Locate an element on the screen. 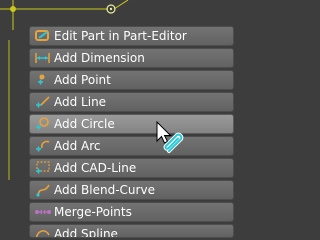 Image resolution: width=320 pixels, height=240 pixels. cad-line-icon is located at coordinates (43, 167).